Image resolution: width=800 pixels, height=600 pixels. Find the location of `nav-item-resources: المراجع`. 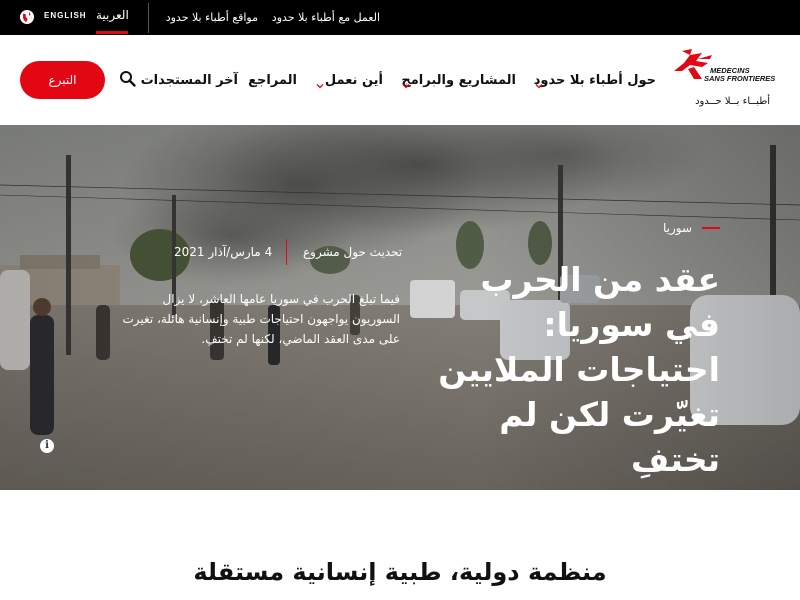

nav-item-resources: المراجع is located at coordinates (272, 80).